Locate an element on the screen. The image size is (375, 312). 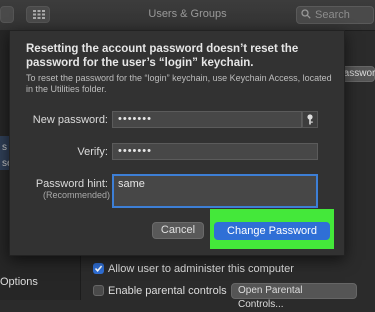
search-input: Search is located at coordinates (335, 15).